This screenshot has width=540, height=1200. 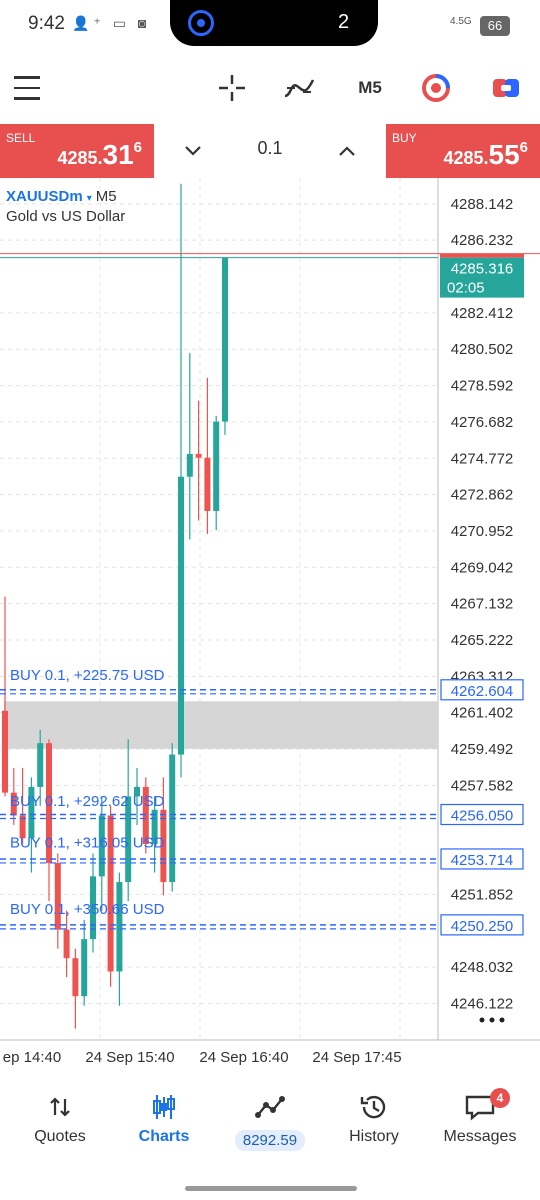 I want to click on nav-charts: Charts, so click(x=164, y=1125).